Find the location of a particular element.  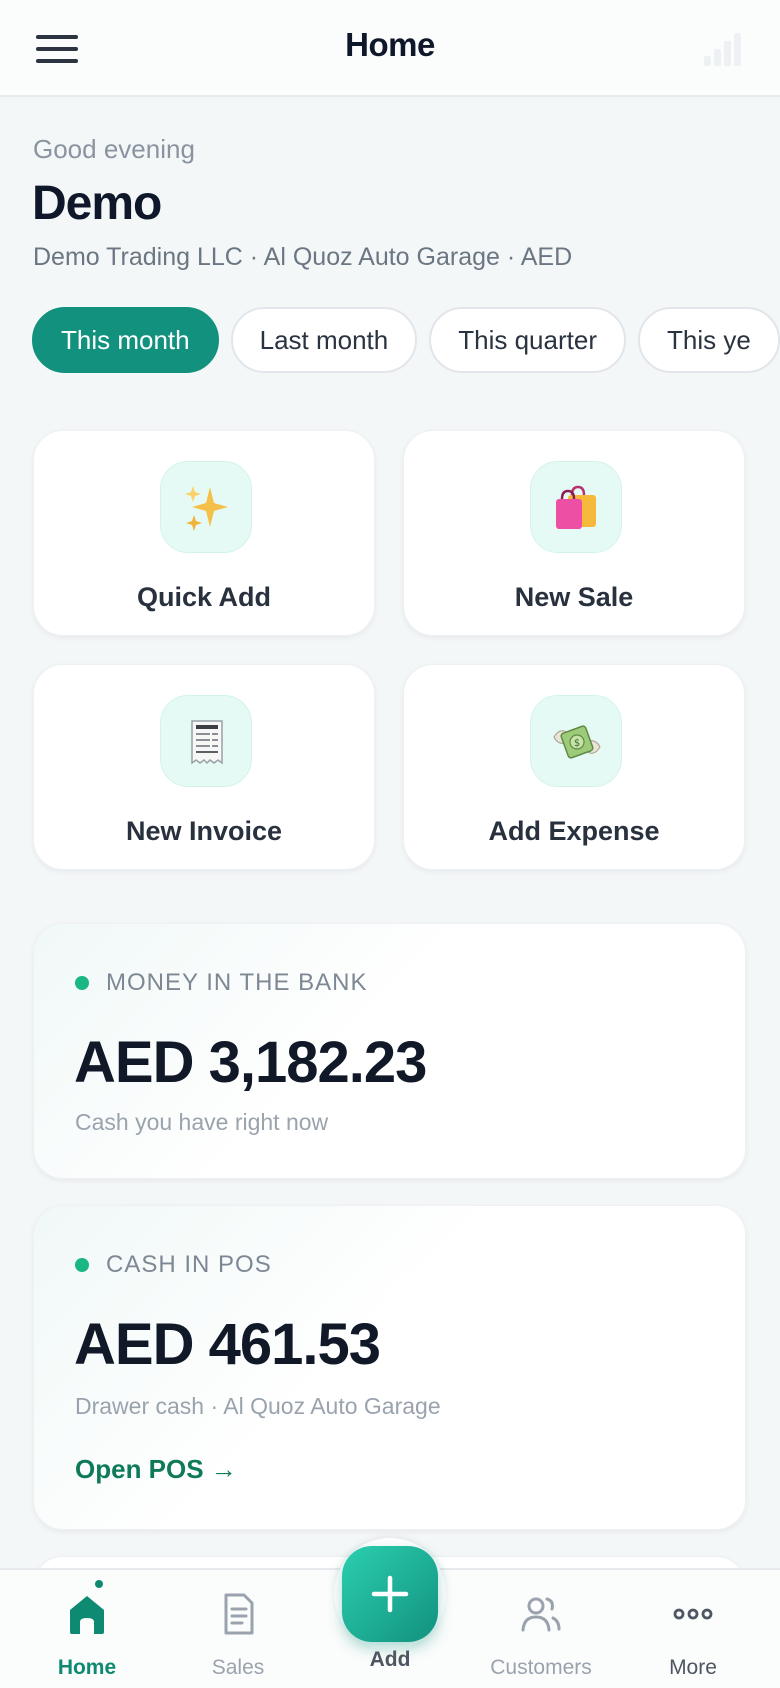

new-sale-label: New Sale is located at coordinates (574, 597).